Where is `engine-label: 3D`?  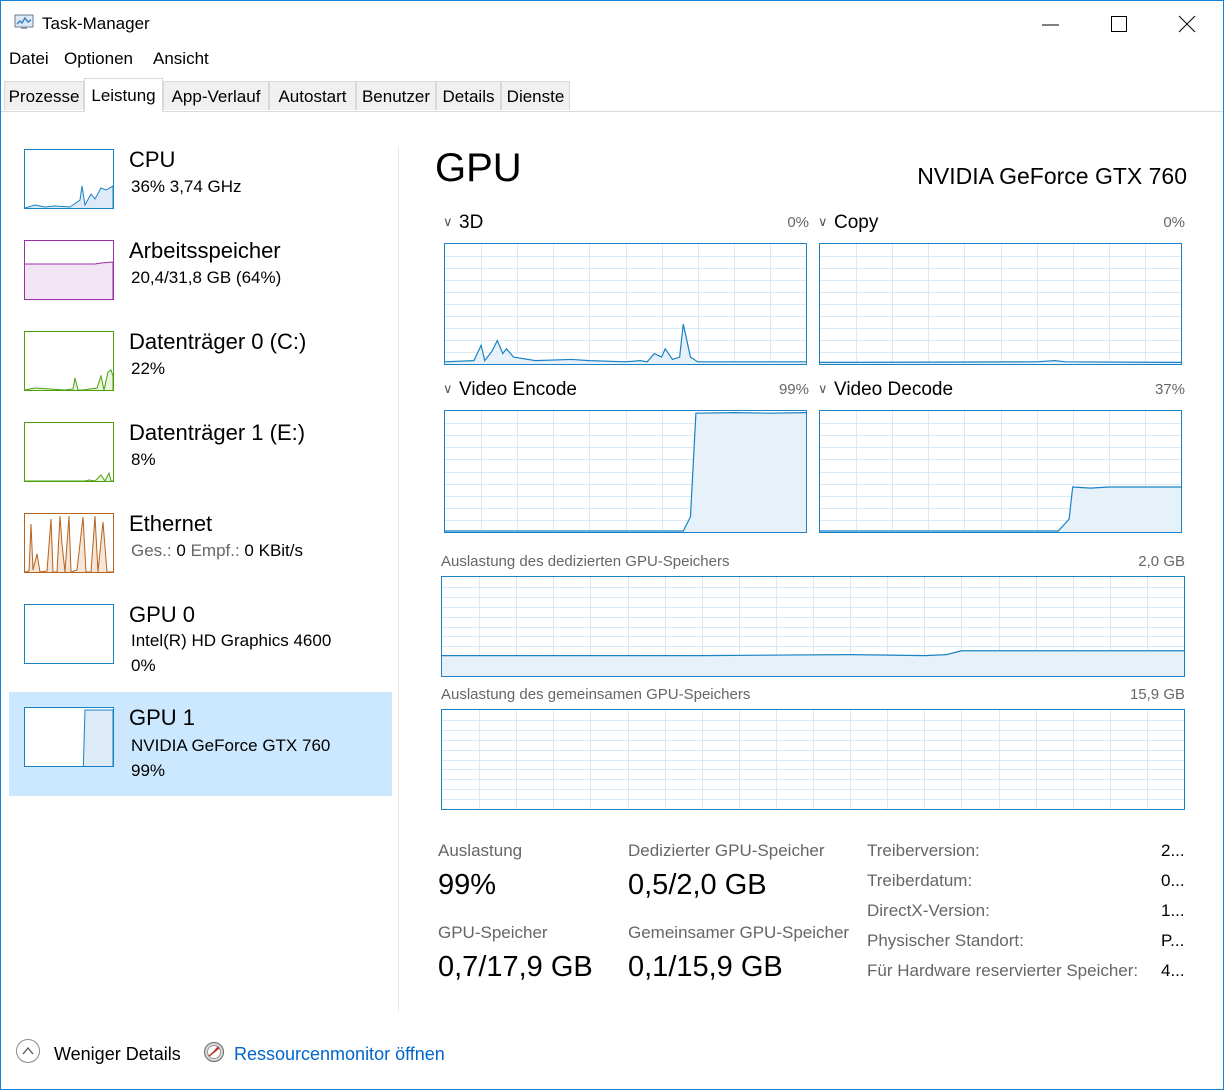 engine-label: 3D is located at coordinates (471, 222).